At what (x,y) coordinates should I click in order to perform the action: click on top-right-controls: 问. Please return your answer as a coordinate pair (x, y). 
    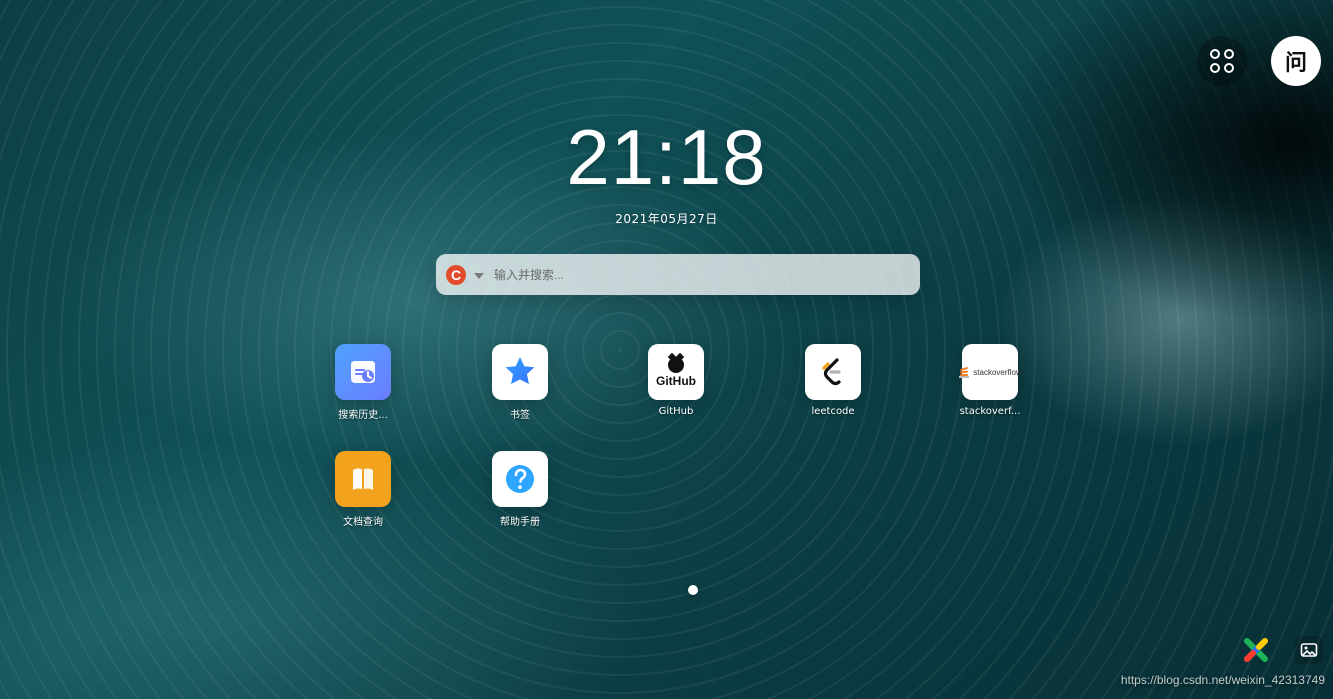
    Looking at the image, I should click on (1259, 61).